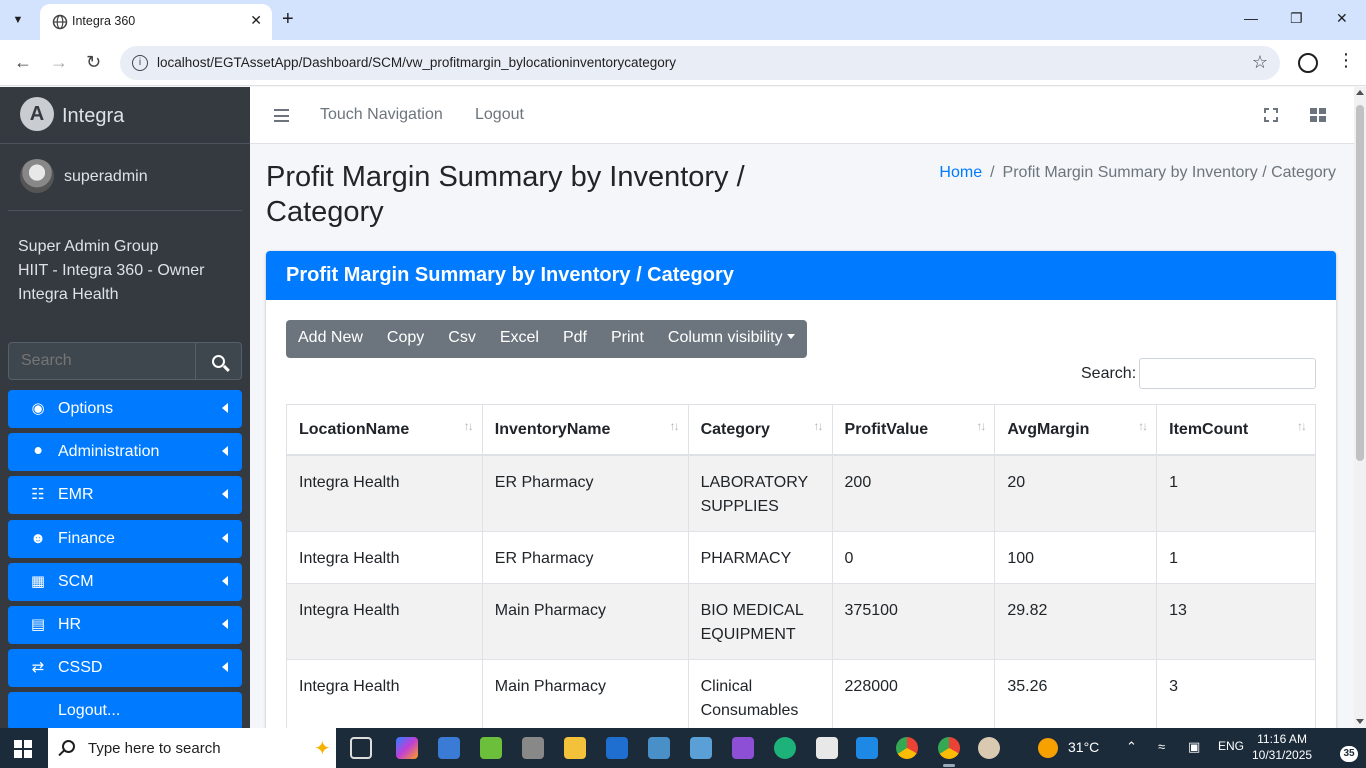  What do you see at coordinates (1282, 739) in the screenshot?
I see `clock-time: 11:16 AM` at bounding box center [1282, 739].